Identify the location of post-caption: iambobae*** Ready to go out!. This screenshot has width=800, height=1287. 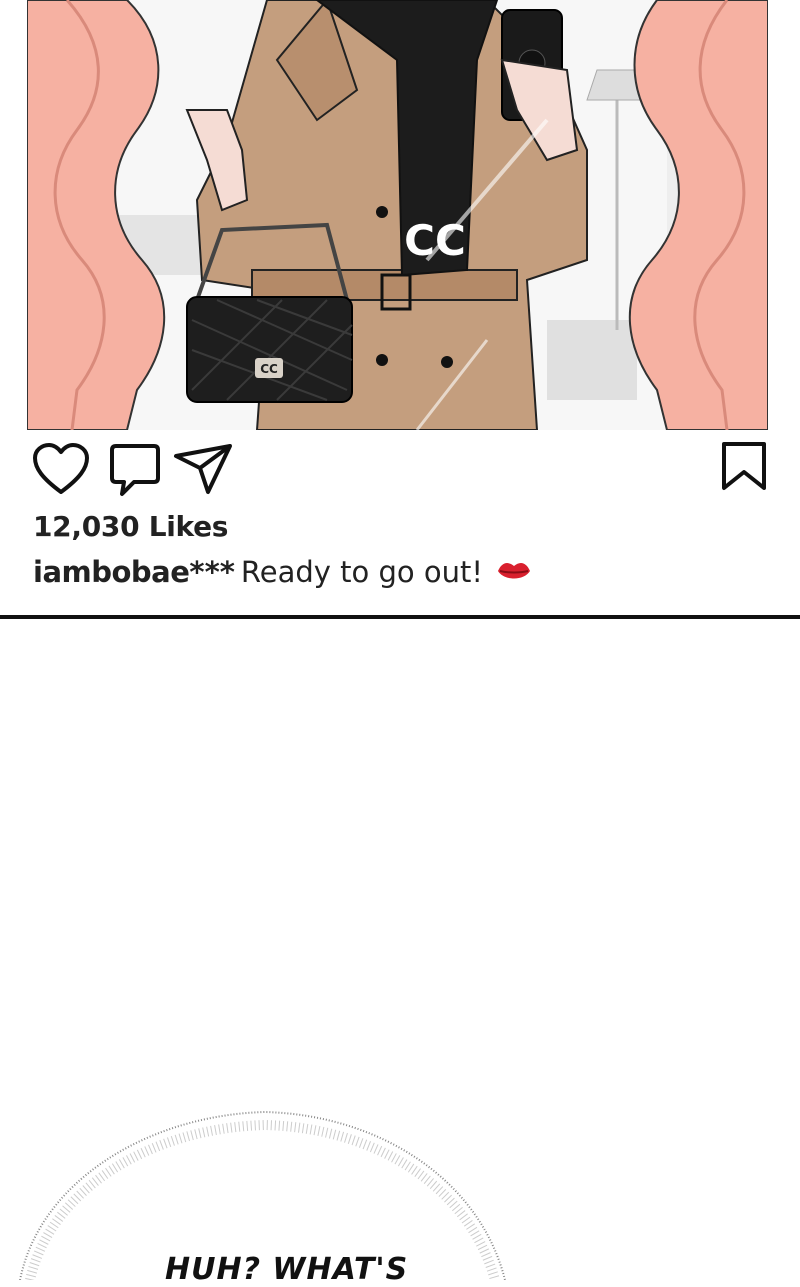
(282, 572).